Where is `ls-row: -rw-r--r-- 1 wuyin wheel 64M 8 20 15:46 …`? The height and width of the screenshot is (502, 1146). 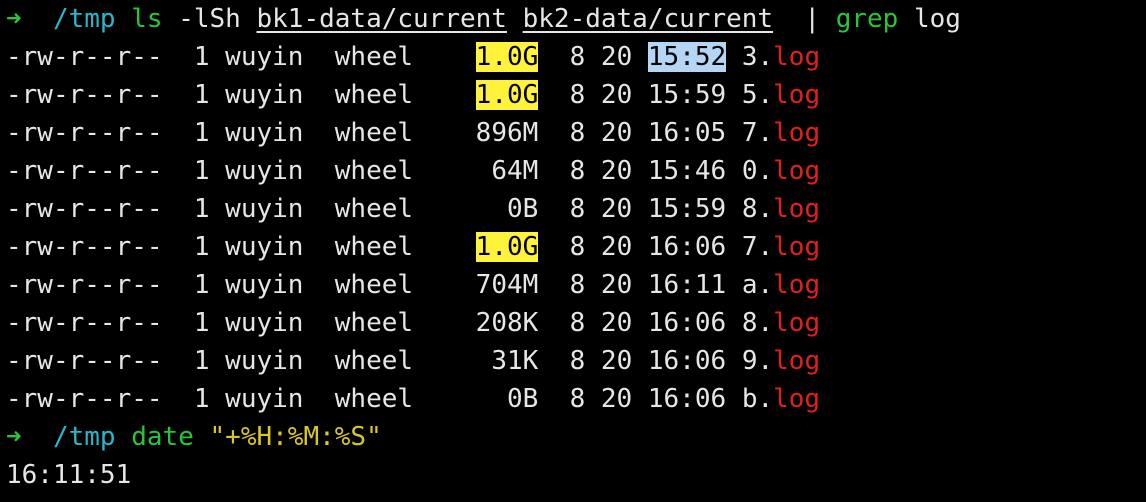 ls-row: -rw-r--r-- 1 wuyin wheel 64M 8 20 15:46 … is located at coordinates (573, 171).